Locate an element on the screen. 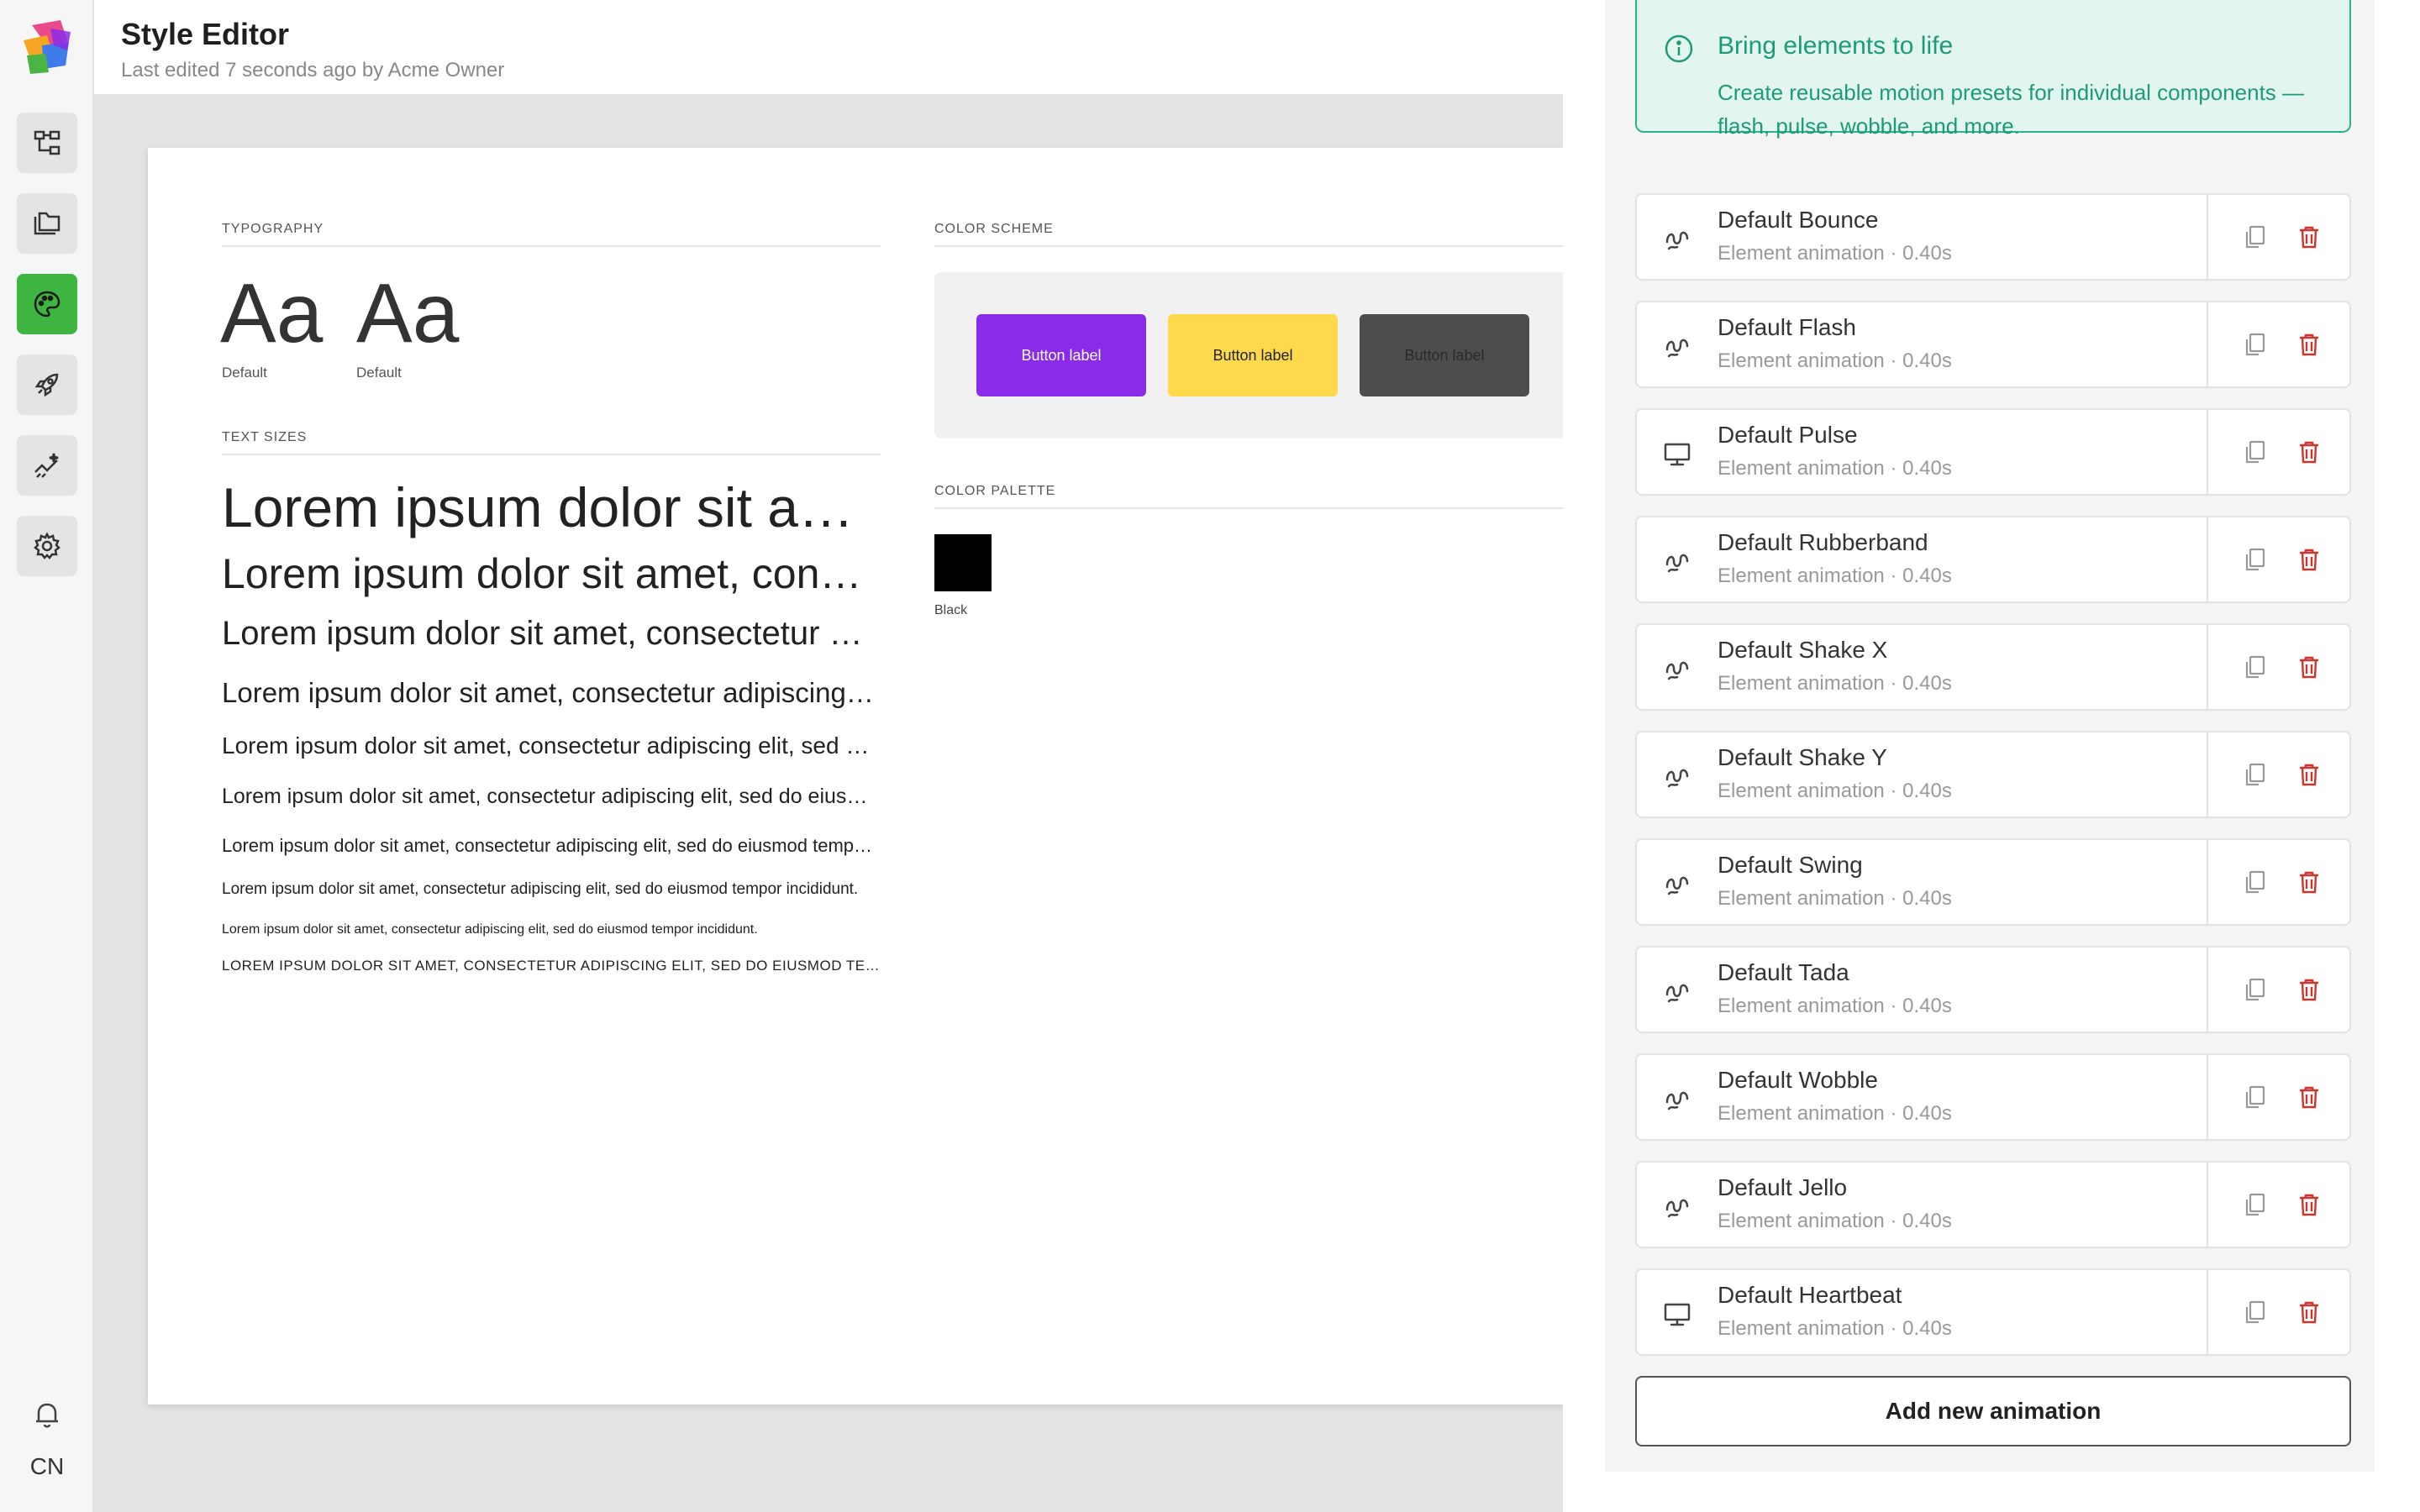  animation-name: Default Pulse is located at coordinates (1788, 435).